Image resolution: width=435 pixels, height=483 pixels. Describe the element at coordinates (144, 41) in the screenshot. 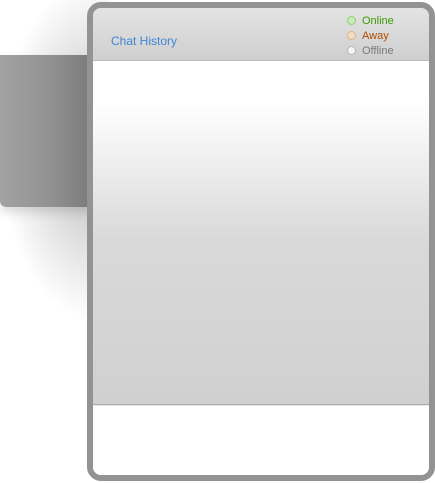

I see `chat-history-link: Chat History` at that location.